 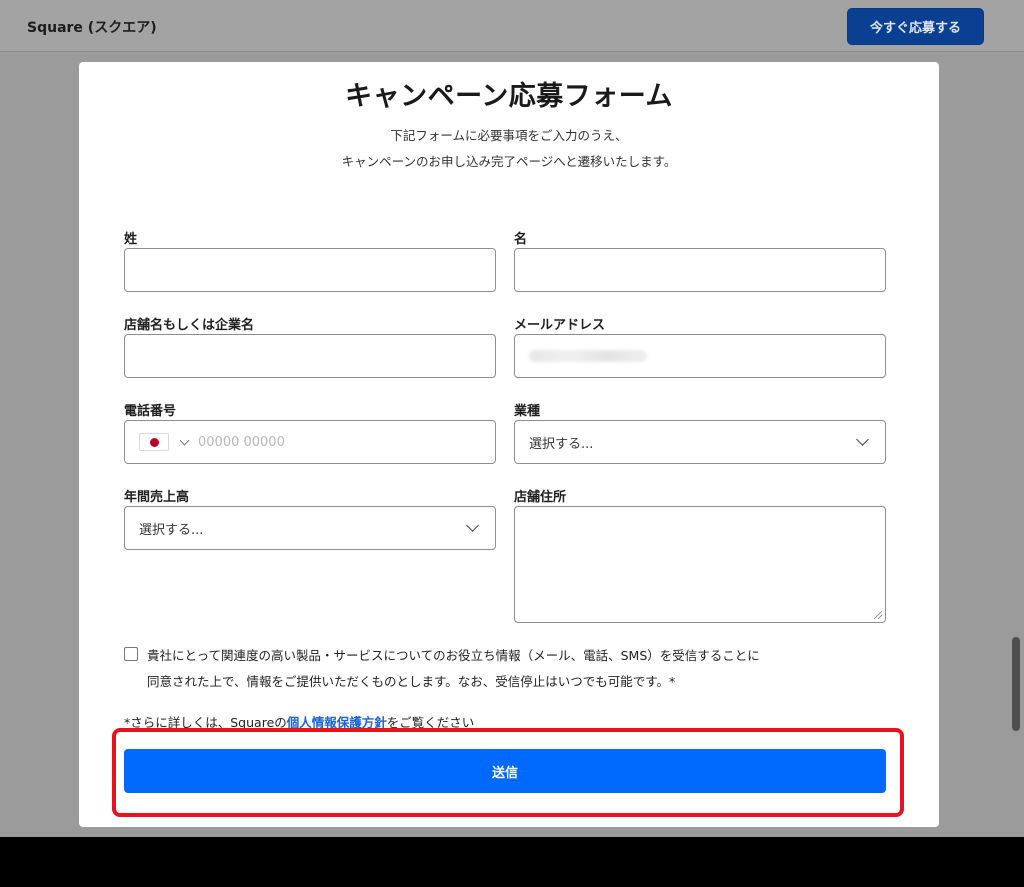 What do you see at coordinates (512, 26) in the screenshot?
I see `site-header: Square (スクエア) 今すぐ応募する` at bounding box center [512, 26].